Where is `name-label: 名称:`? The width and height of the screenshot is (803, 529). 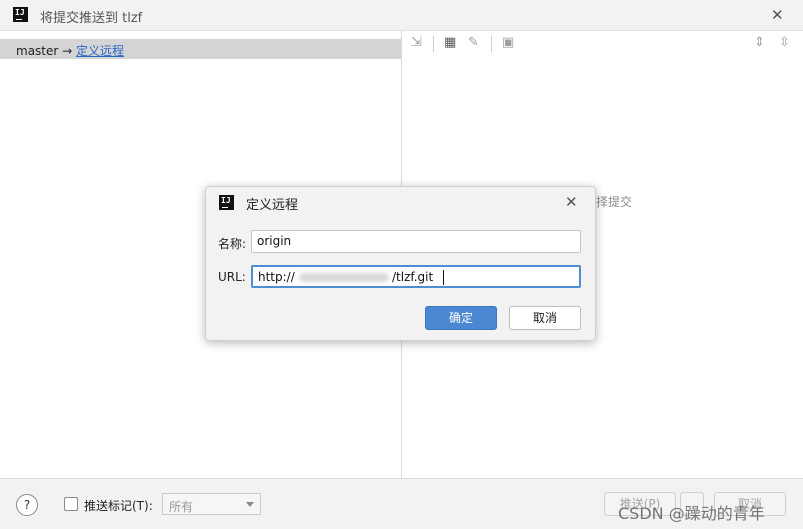
name-label: 名称: is located at coordinates (232, 244).